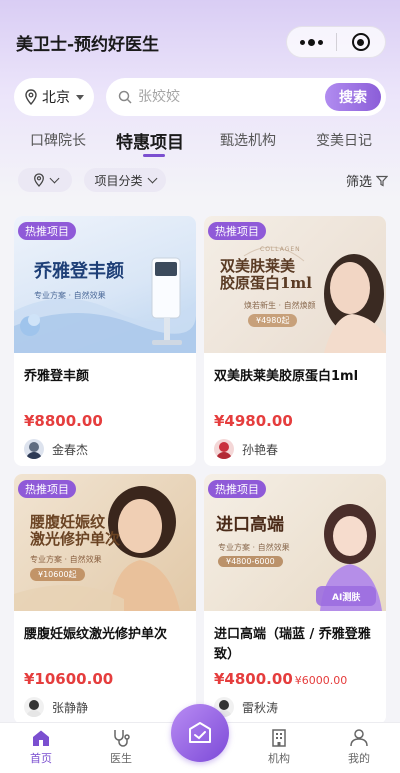  Describe the element at coordinates (70, 707) in the screenshot. I see `doctor-name: 张静静` at that location.